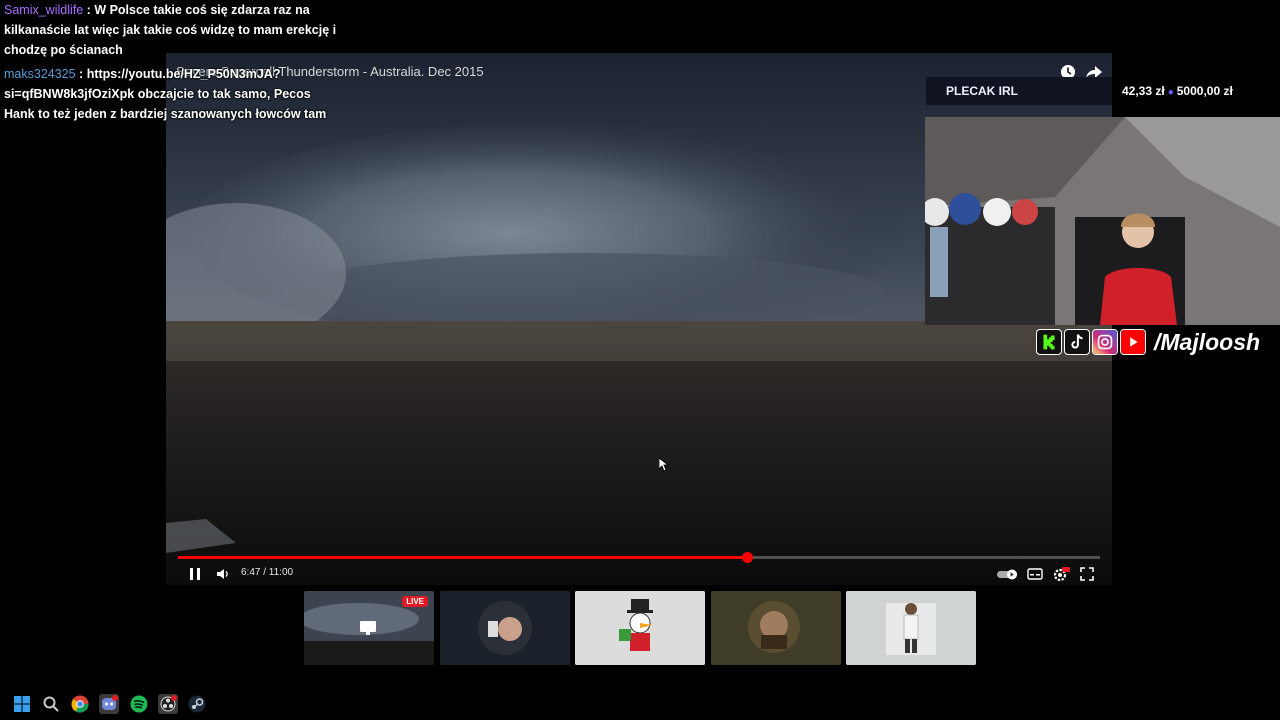 The height and width of the screenshot is (720, 1280). Describe the element at coordinates (1133, 342) in the screenshot. I see `youtube-icon` at that location.